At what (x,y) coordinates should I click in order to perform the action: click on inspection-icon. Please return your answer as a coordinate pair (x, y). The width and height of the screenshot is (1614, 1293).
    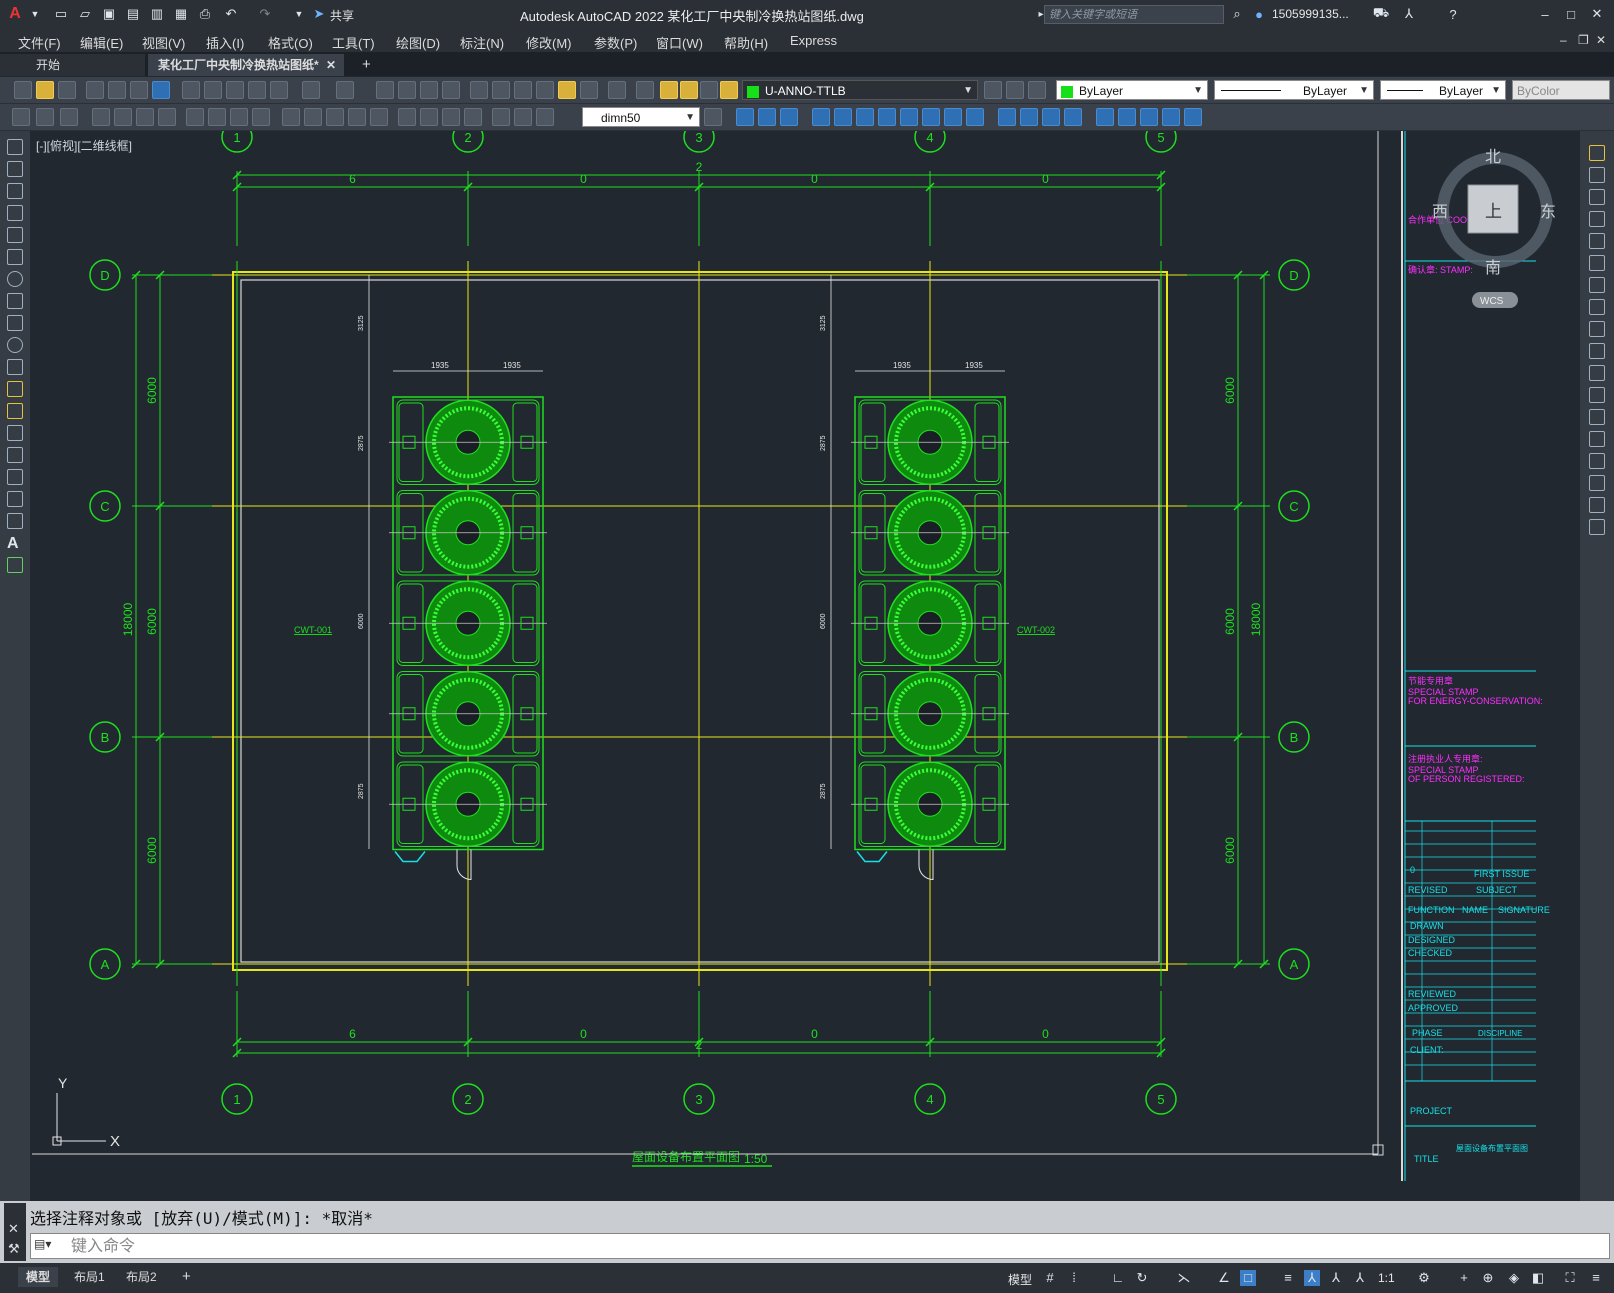
    Looking at the image, I should click on (451, 117).